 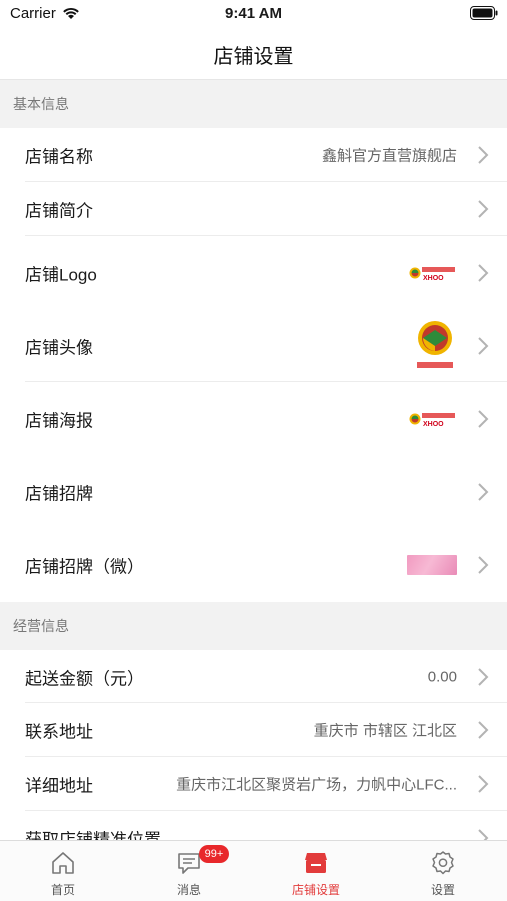 What do you see at coordinates (253, 565) in the screenshot?
I see `row-store-signboard-mini: 店铺招牌（微）` at bounding box center [253, 565].